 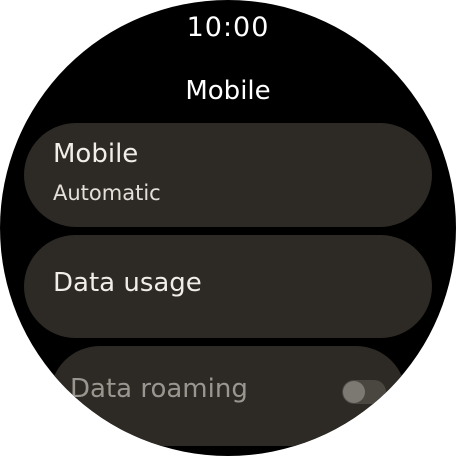 I want to click on status-time: 10:00, so click(x=228, y=27).